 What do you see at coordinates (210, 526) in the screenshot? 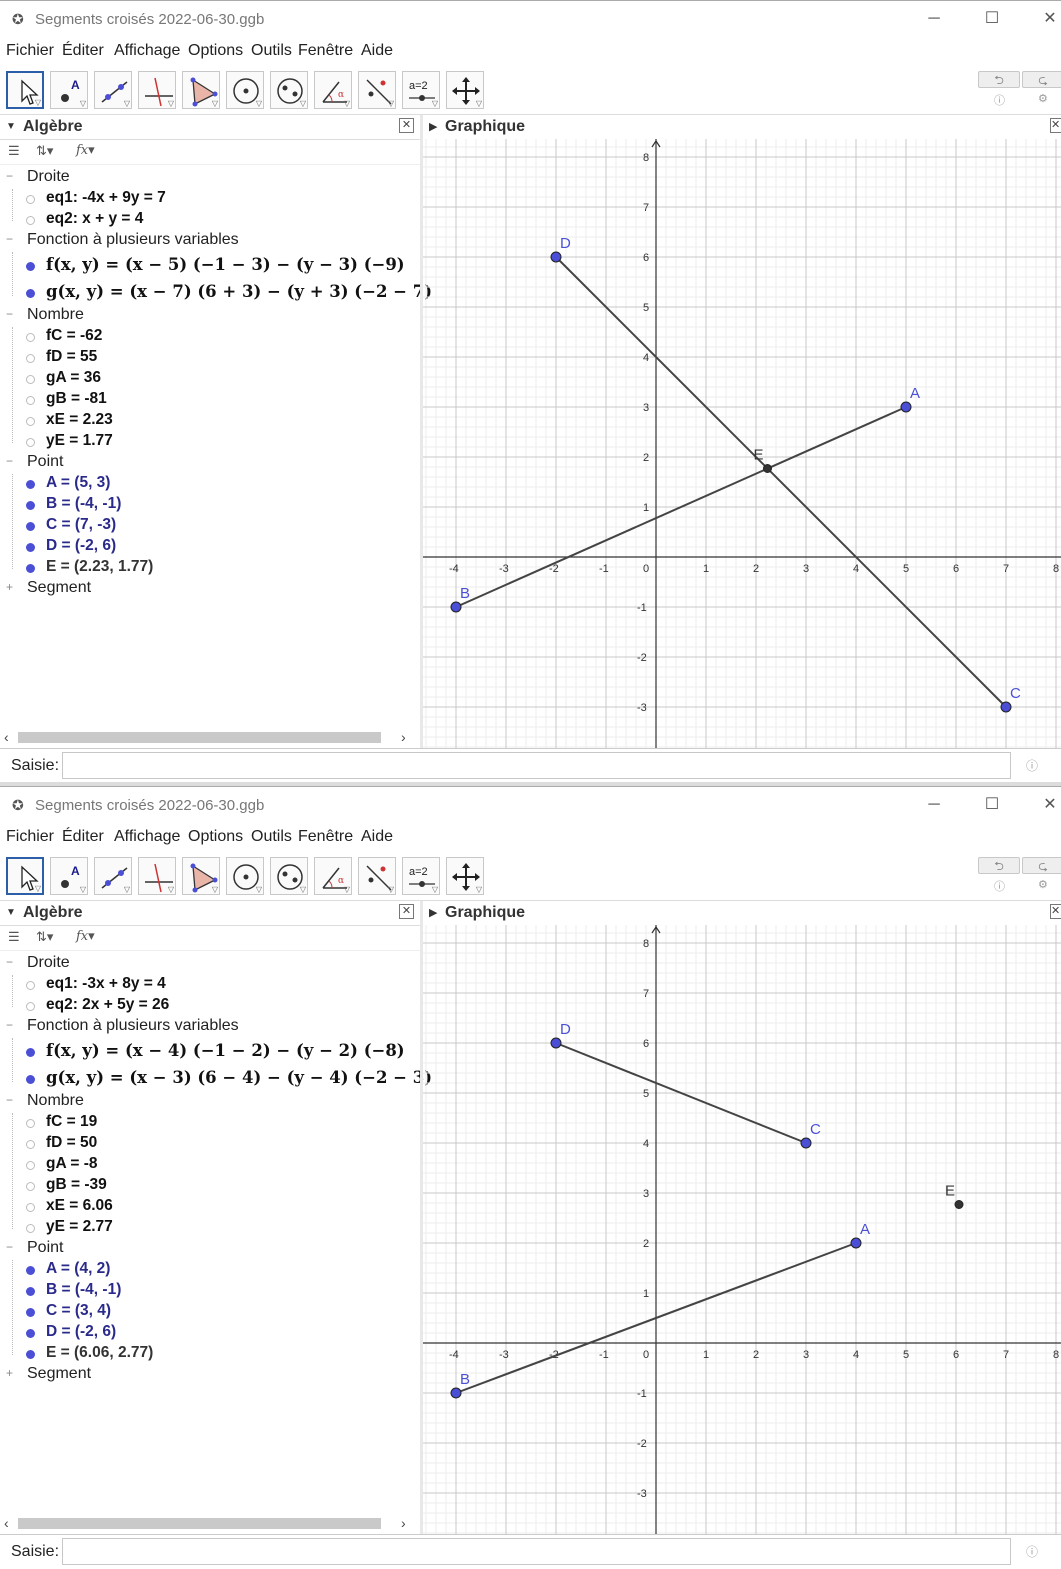
I see `algebra-item: C = (7, -3)` at bounding box center [210, 526].